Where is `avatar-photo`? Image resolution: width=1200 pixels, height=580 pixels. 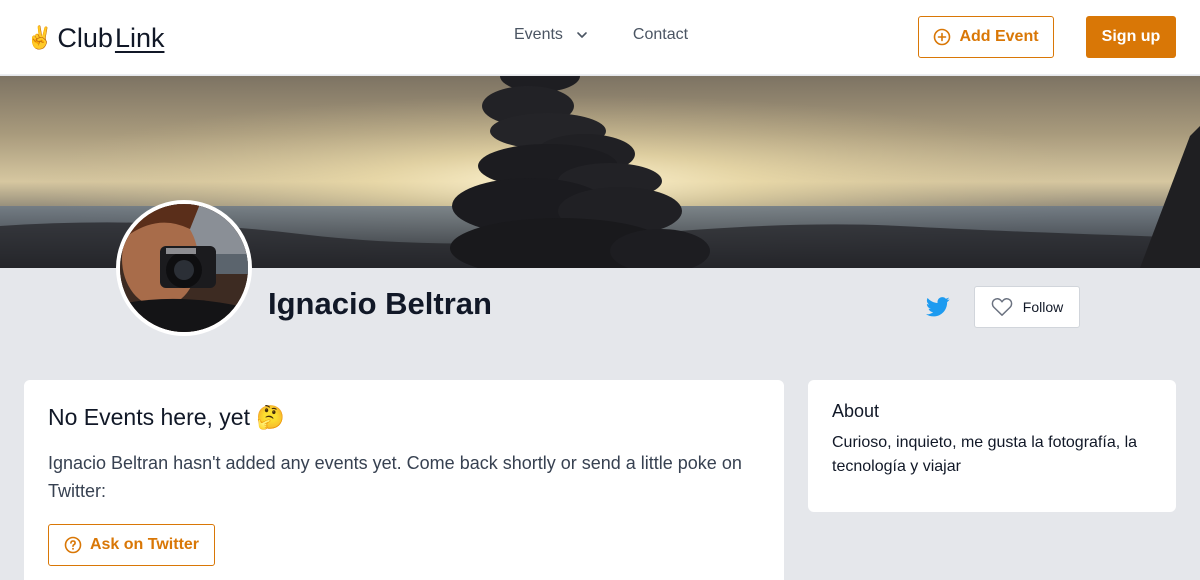 avatar-photo is located at coordinates (184, 268).